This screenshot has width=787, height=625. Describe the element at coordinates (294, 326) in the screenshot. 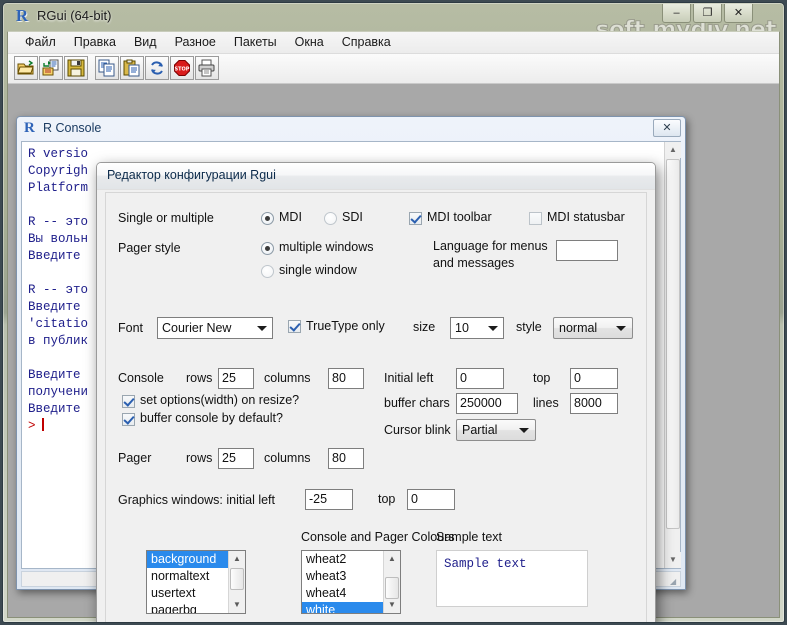

I see `checkbox-truetype-only` at that location.